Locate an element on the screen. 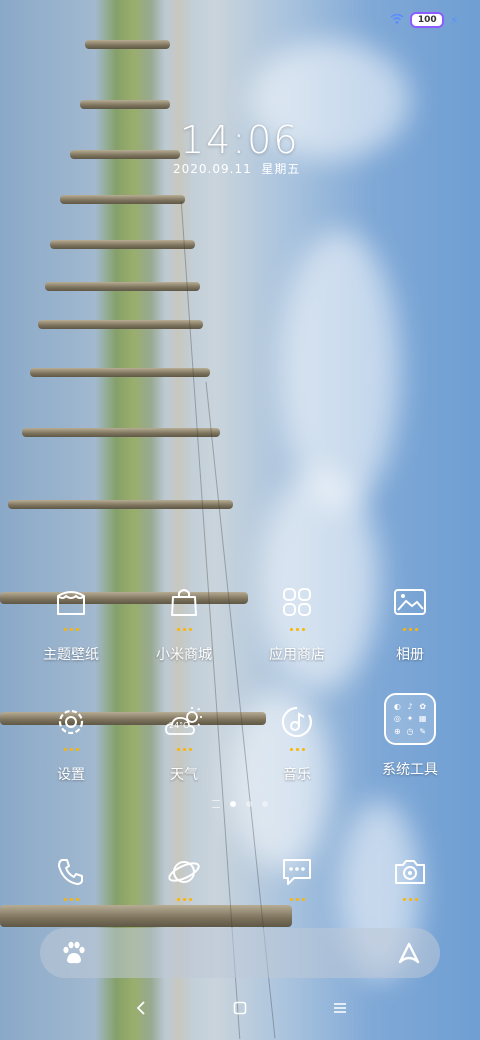  app-label: 系统工具 is located at coordinates (410, 770).